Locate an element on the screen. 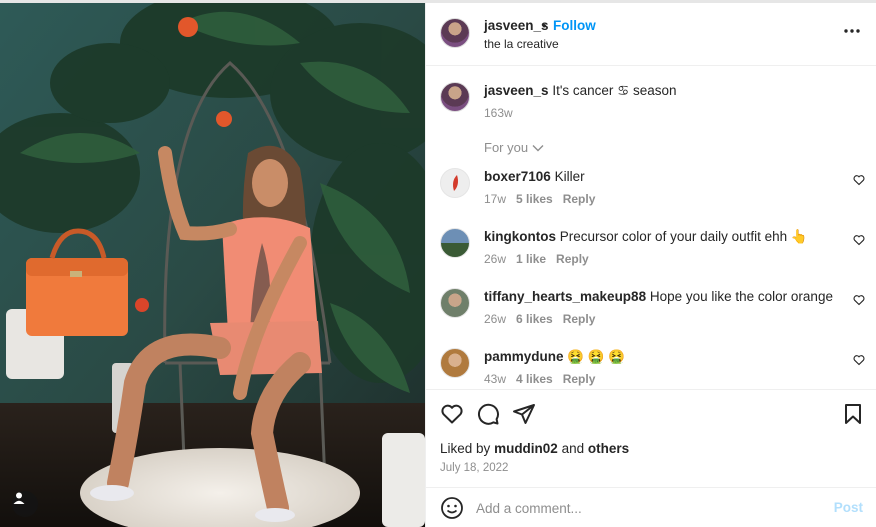 The height and width of the screenshot is (527, 876). caption-age: 163w is located at coordinates (498, 113).